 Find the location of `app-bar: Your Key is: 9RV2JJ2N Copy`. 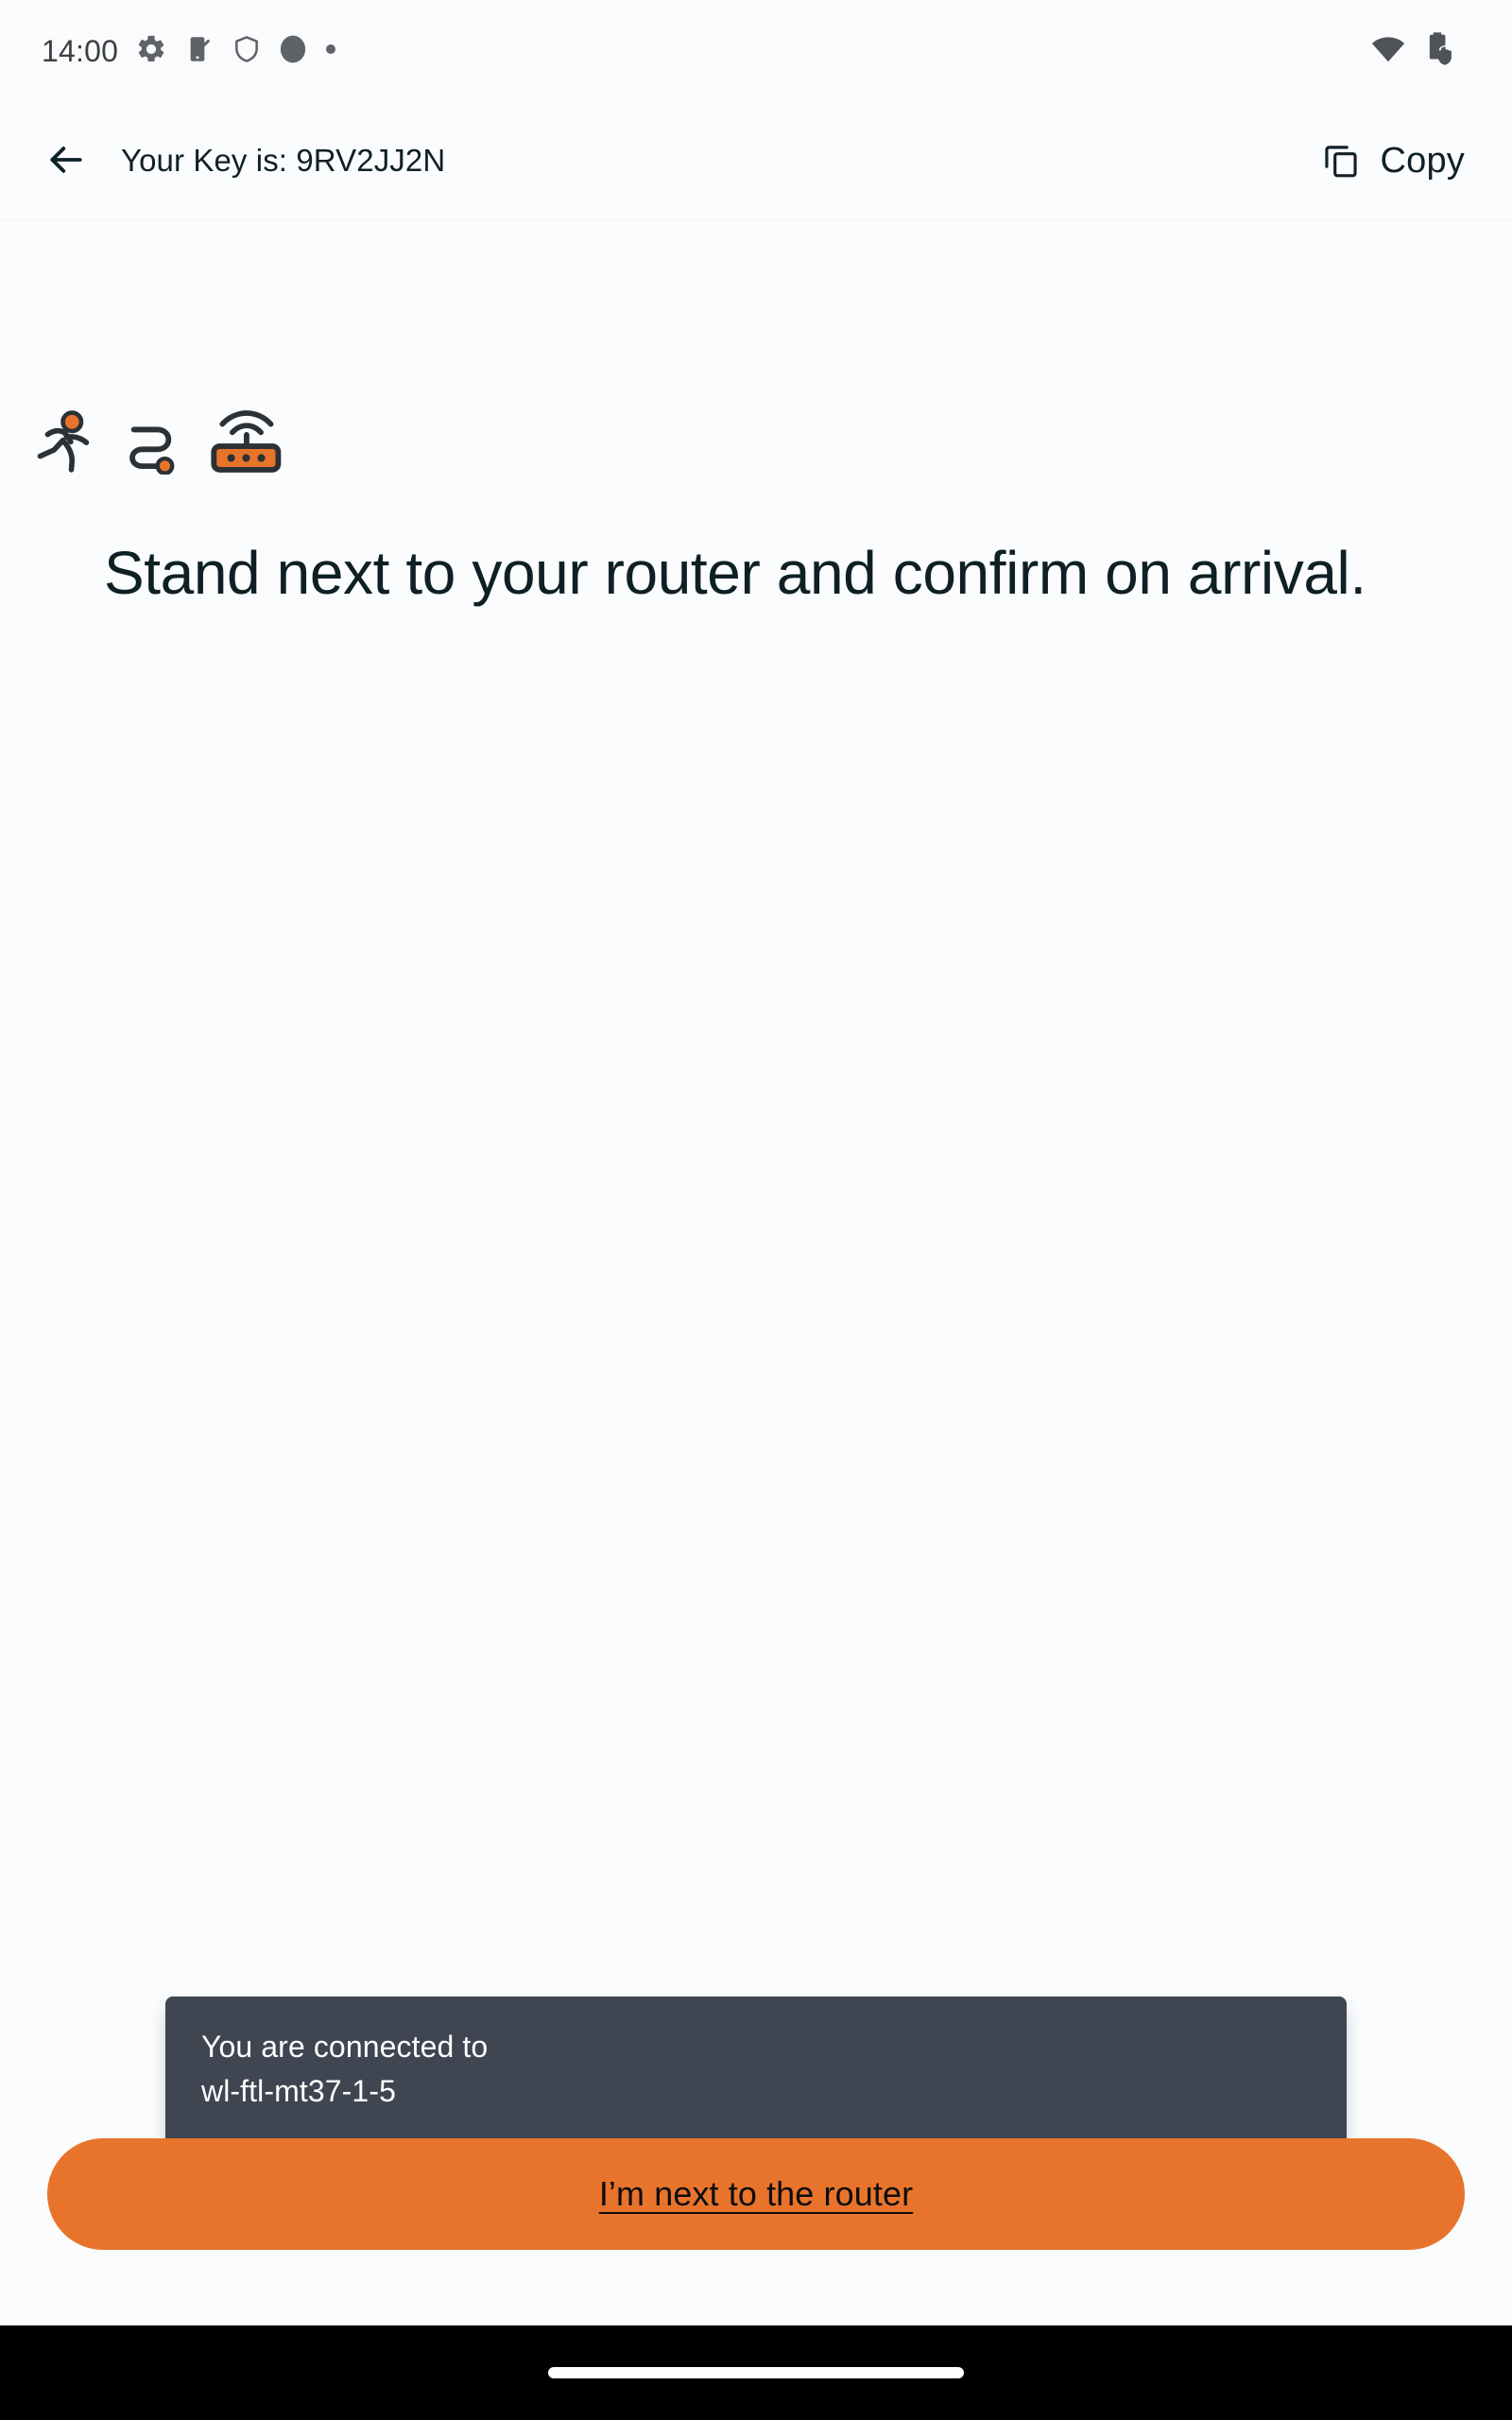

app-bar: Your Key is: 9RV2JJ2N Copy is located at coordinates (756, 161).